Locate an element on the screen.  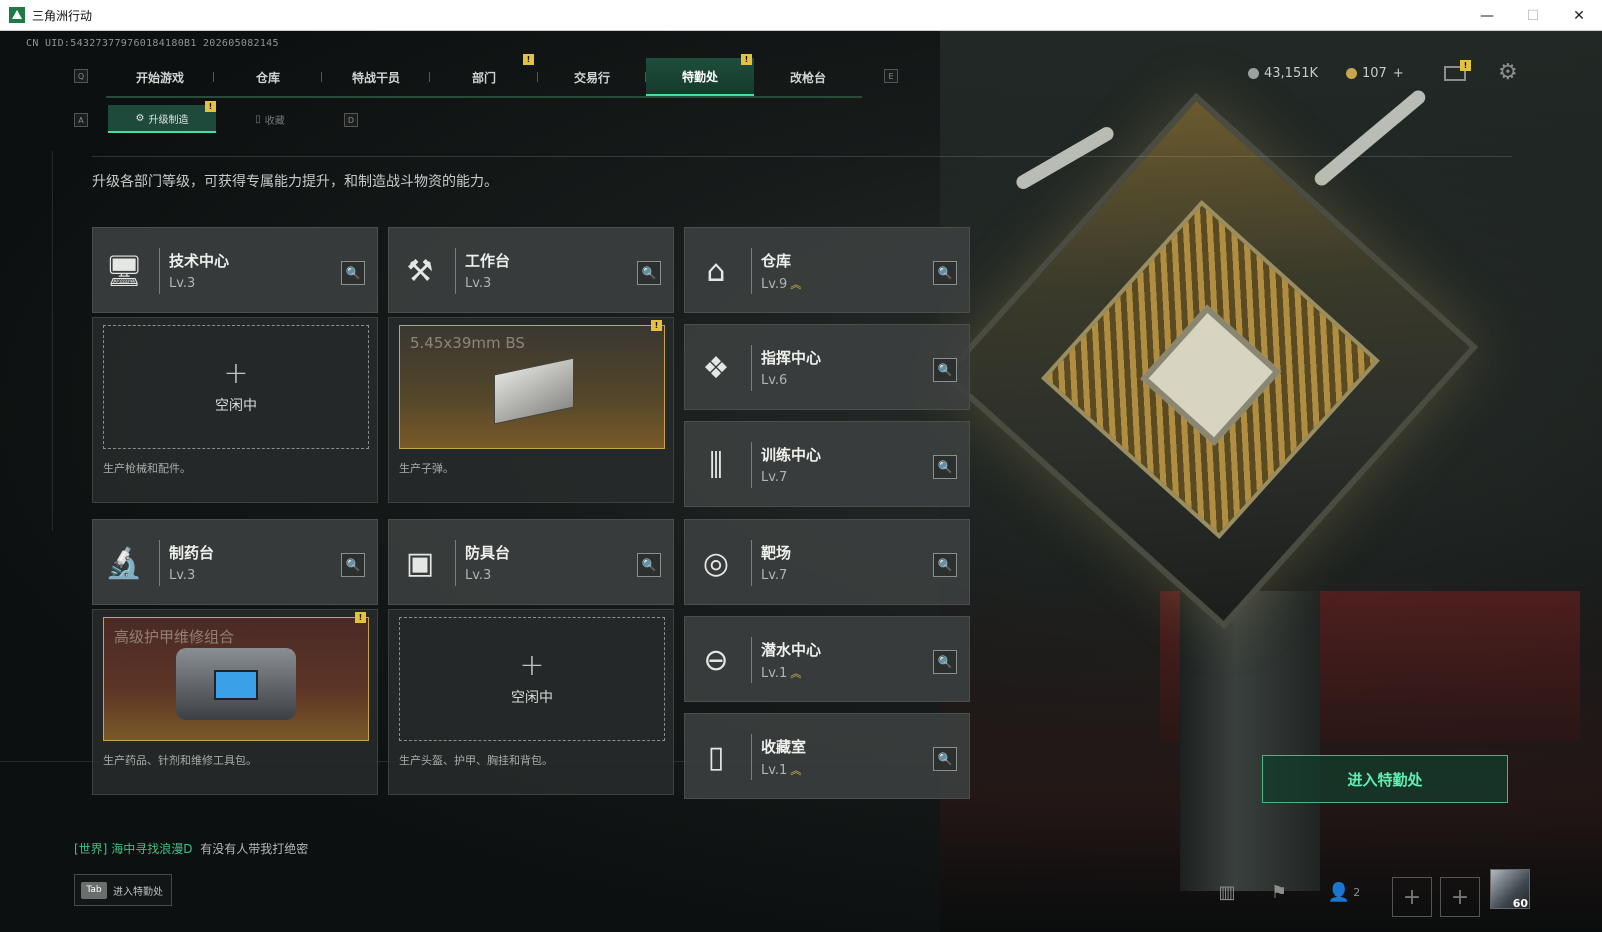
tab-start-game: 开始游戏 is located at coordinates (160, 77).